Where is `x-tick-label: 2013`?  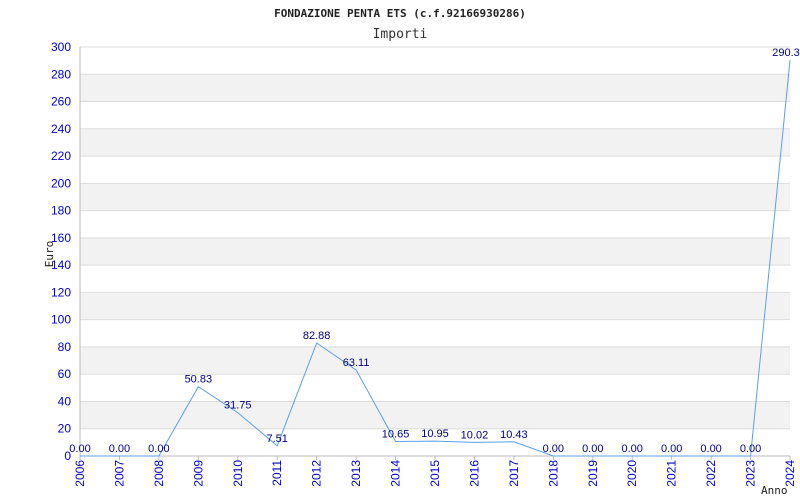
x-tick-label: 2013 is located at coordinates (356, 473).